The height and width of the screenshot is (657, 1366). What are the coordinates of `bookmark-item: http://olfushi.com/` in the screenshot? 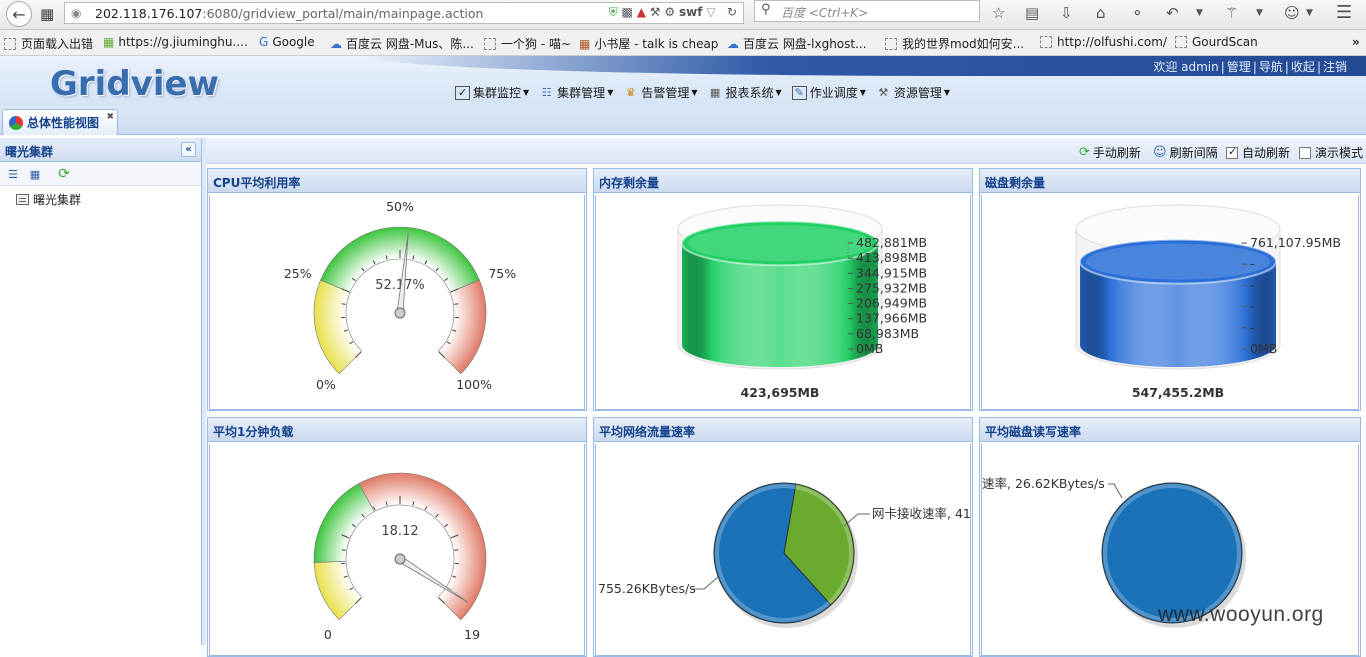 It's located at (1103, 42).